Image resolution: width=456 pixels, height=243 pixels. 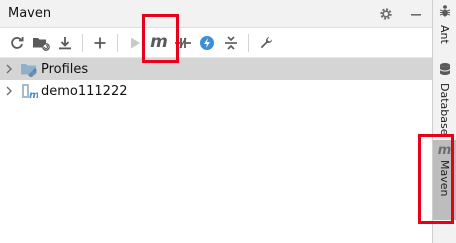 I want to click on maven-module-icon: m, so click(x=29, y=91).